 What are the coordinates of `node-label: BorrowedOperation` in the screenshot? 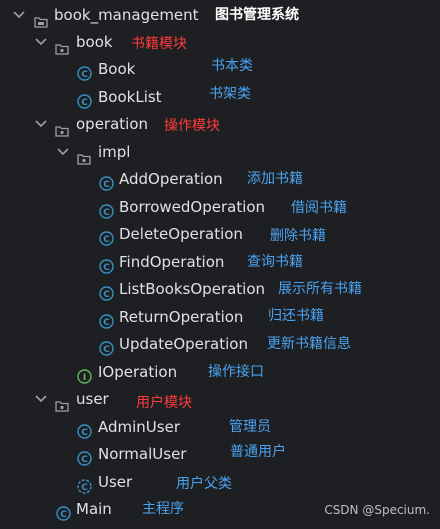 It's located at (192, 207).